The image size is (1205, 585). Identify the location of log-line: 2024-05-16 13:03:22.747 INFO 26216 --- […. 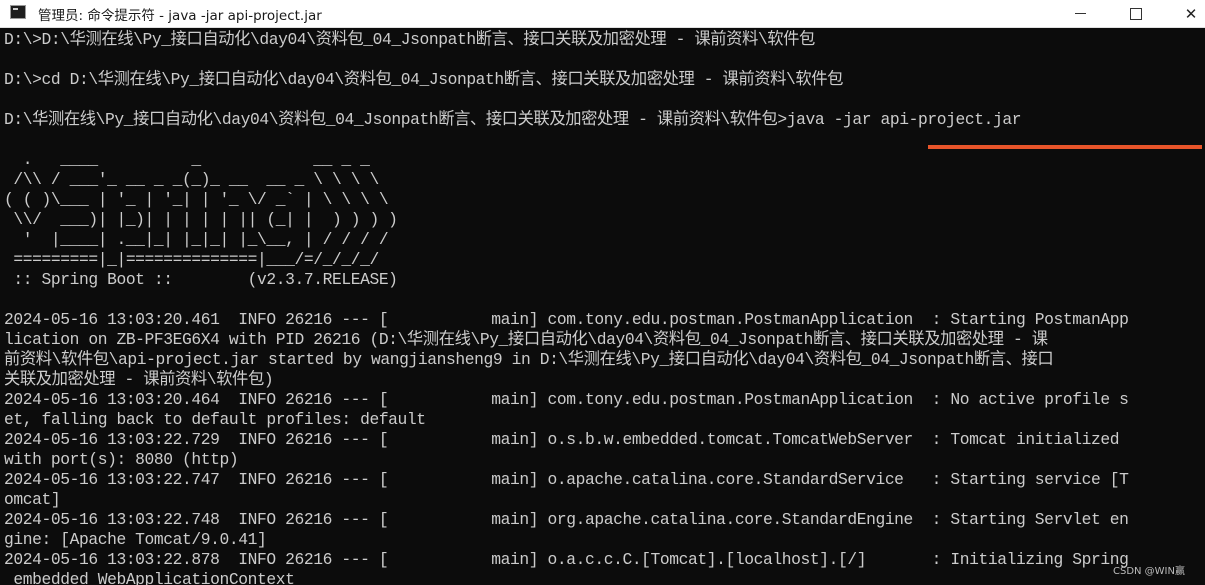
(566, 479).